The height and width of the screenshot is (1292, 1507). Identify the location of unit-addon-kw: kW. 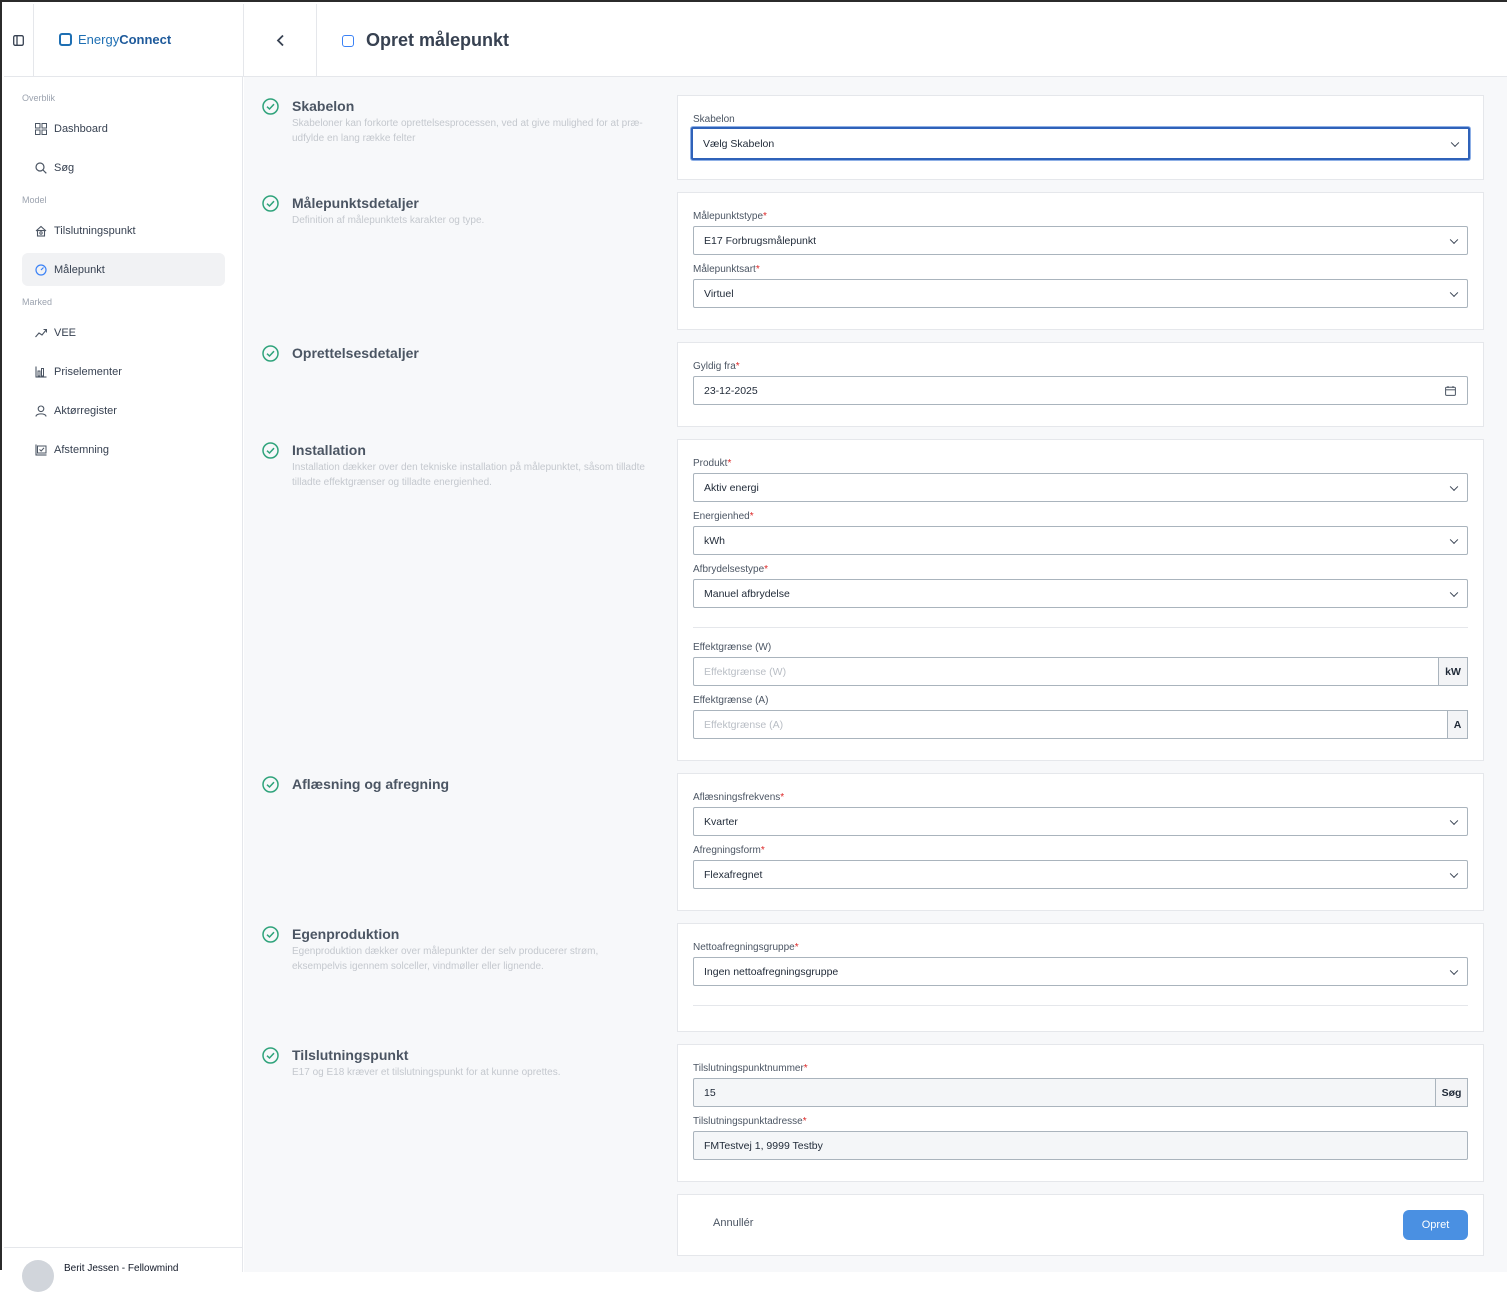
(1453, 671).